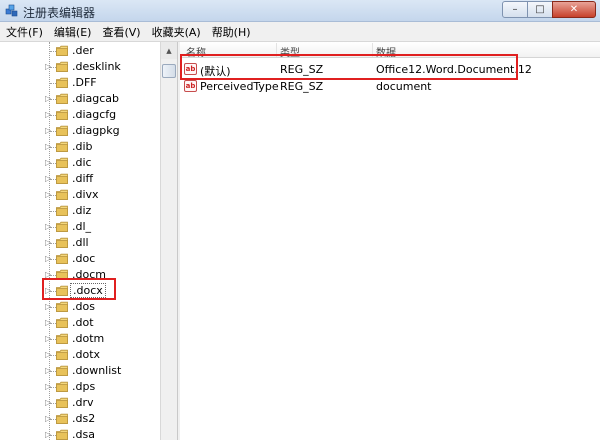 This screenshot has width=600, height=440. I want to click on value-type: REG_SZ, so click(302, 86).